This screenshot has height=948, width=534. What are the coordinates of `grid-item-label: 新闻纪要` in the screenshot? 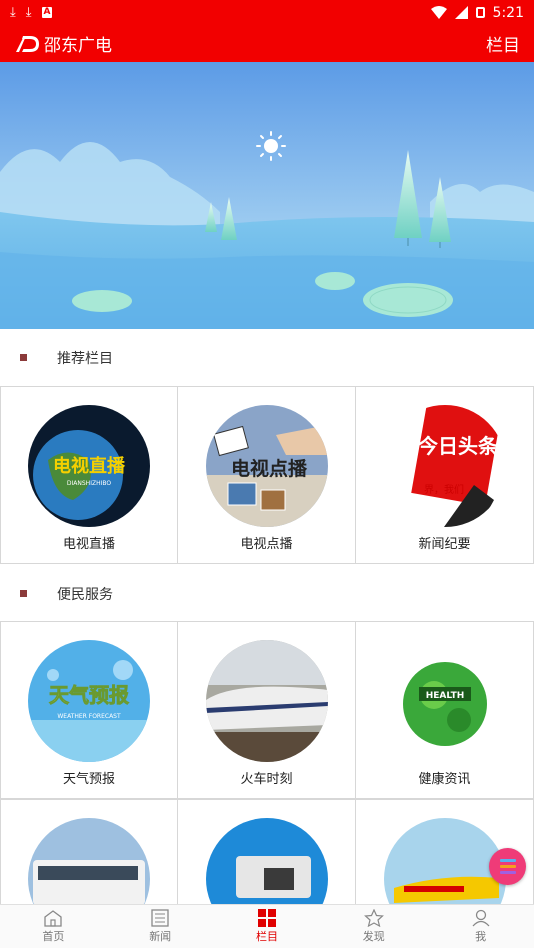 It's located at (444, 544).